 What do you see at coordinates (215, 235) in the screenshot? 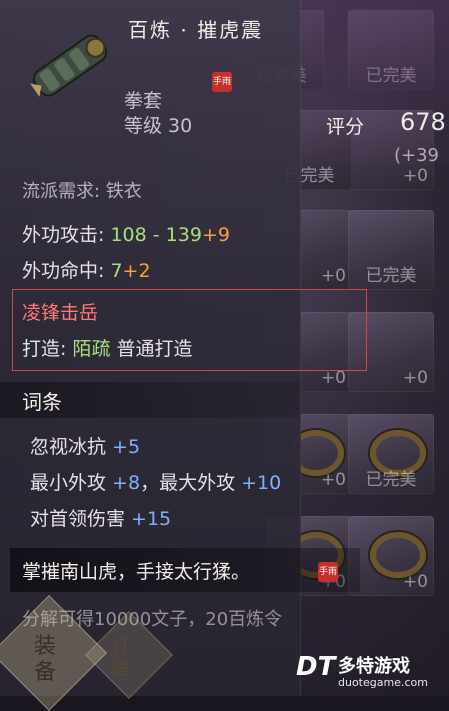
I see `attack-bonus: +9` at bounding box center [215, 235].